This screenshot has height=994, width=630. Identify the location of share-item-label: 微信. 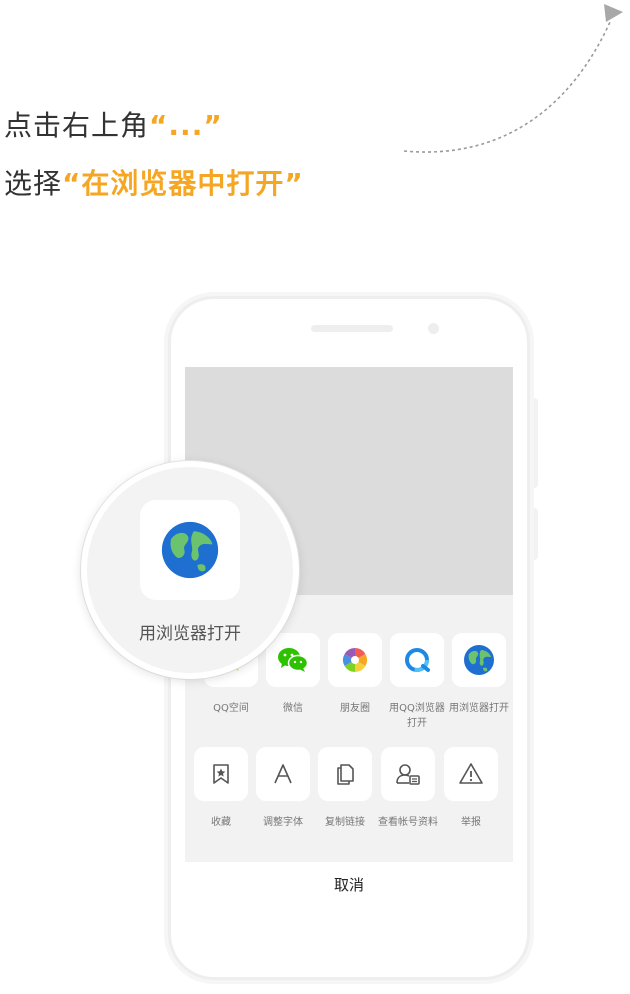
(293, 708).